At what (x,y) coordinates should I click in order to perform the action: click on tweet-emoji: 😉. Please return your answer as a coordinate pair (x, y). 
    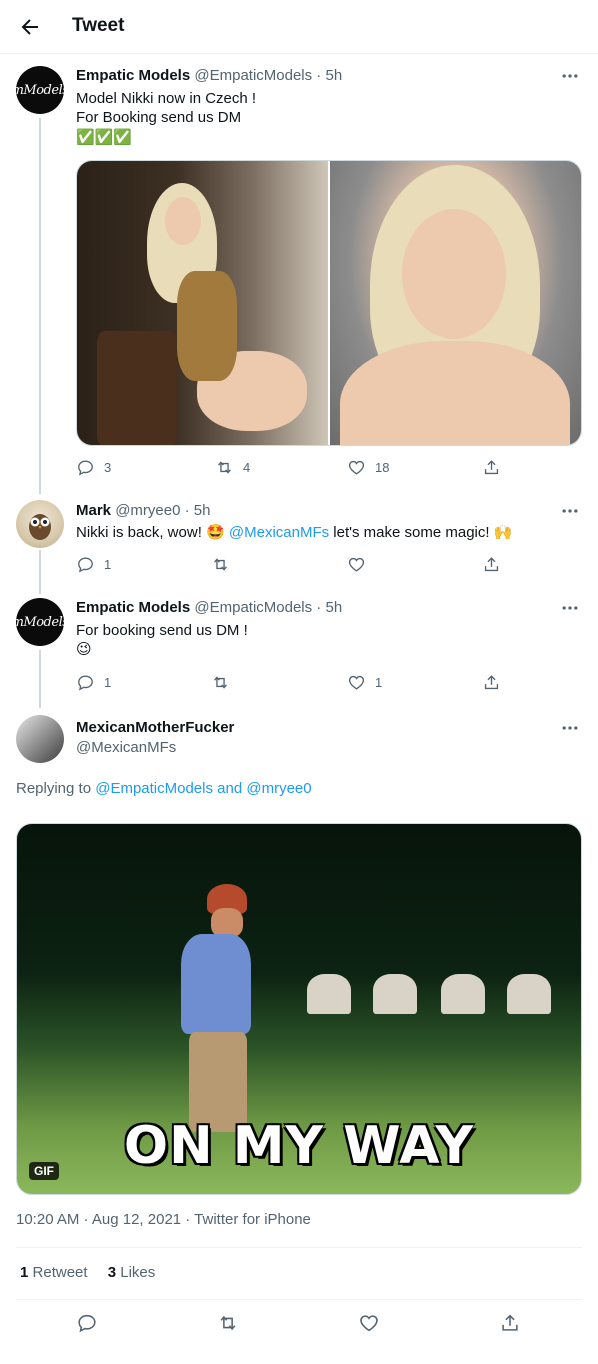
    Looking at the image, I should click on (84, 649).